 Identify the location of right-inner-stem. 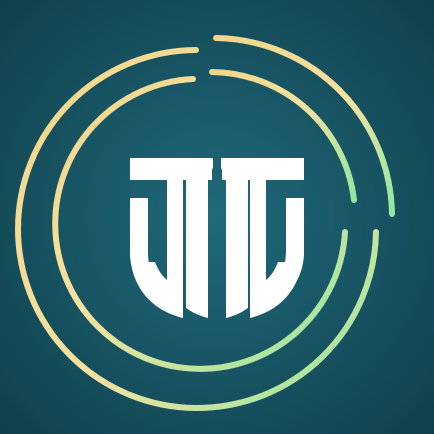
(237, 249).